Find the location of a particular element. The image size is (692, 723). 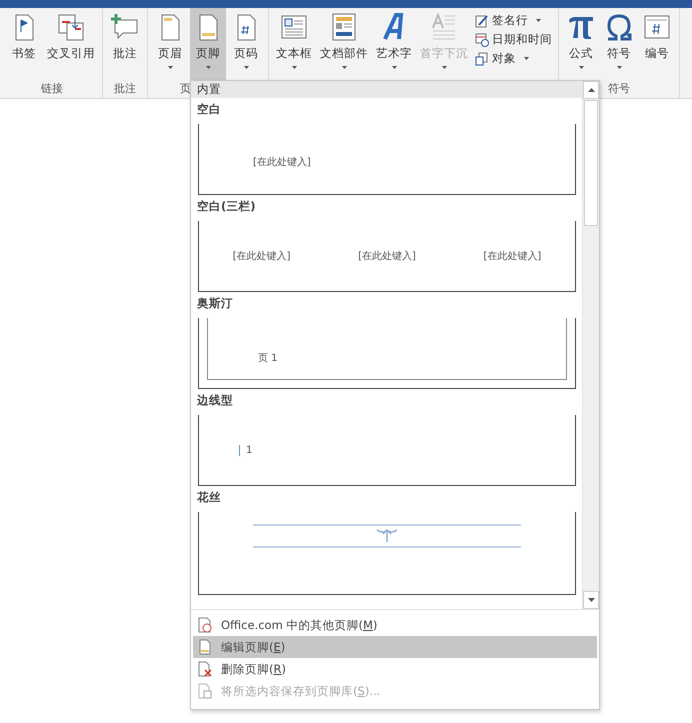

scrollbar is located at coordinates (590, 345).